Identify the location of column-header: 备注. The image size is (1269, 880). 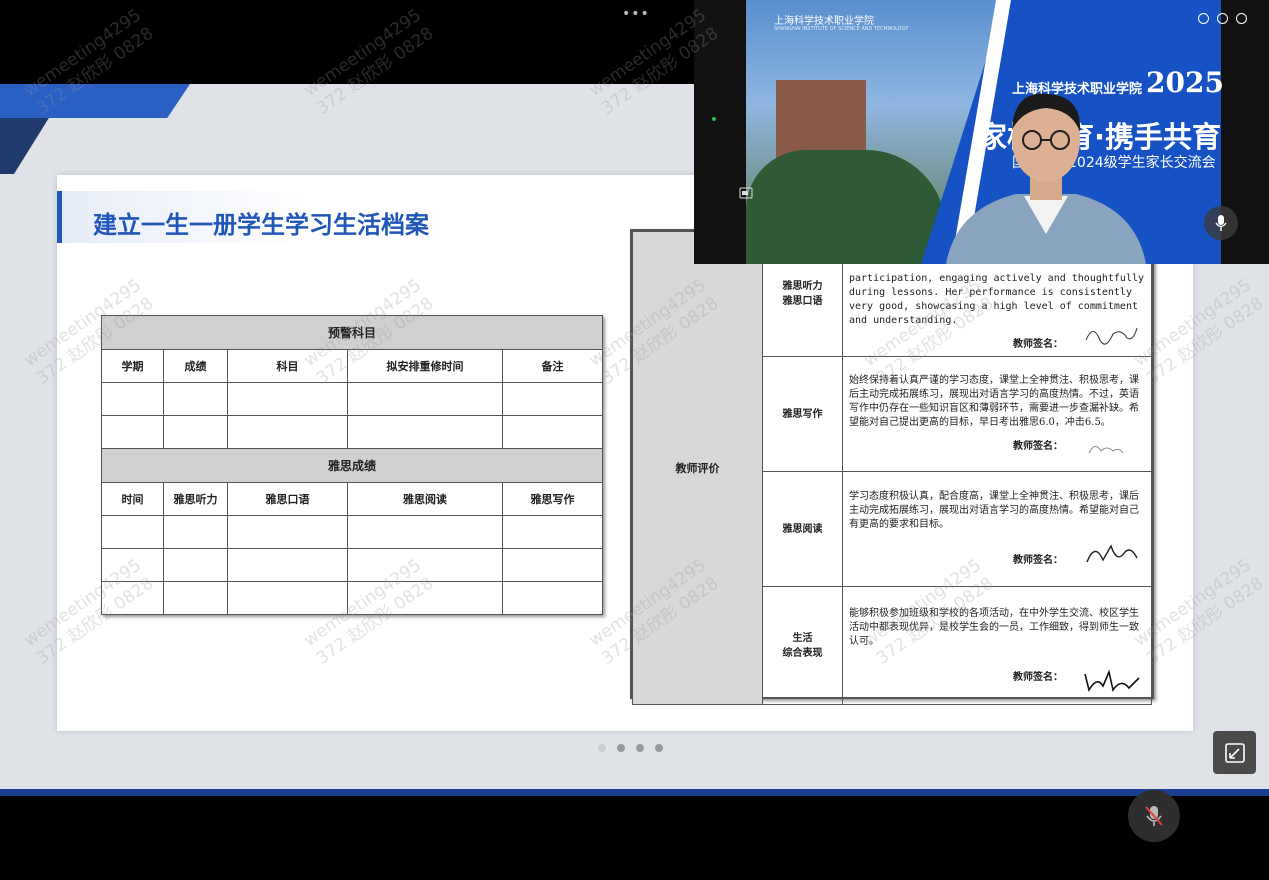
(552, 366).